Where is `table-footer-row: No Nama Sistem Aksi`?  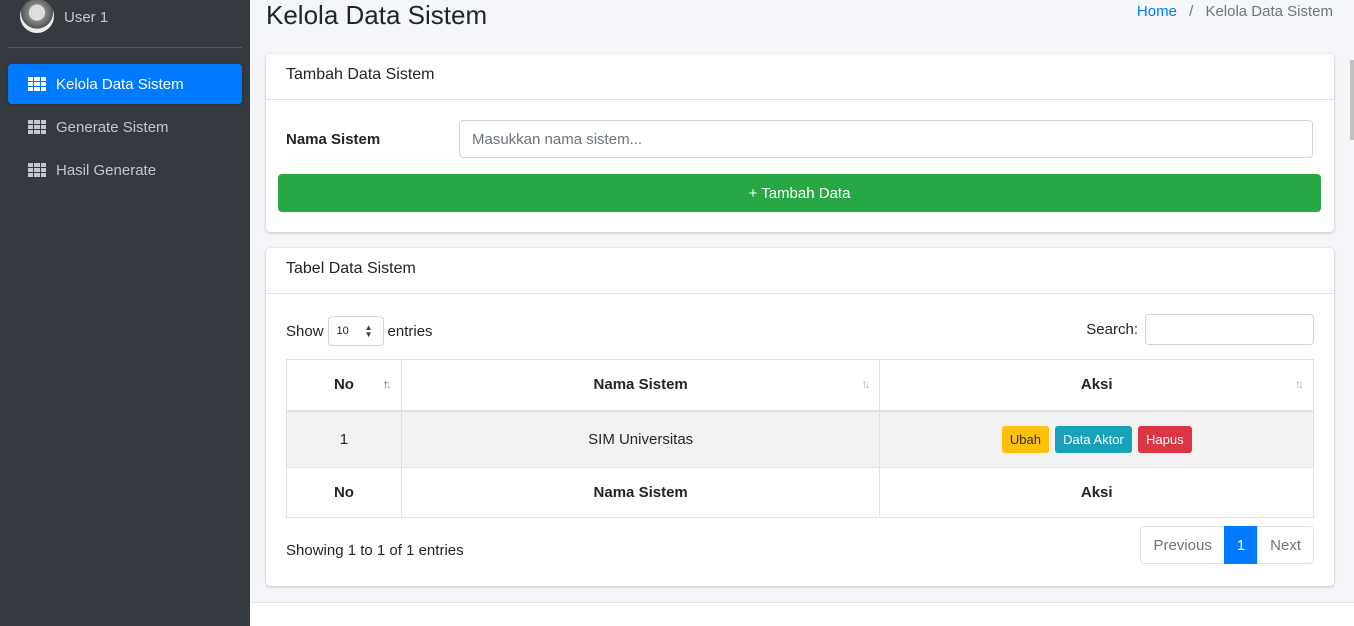 table-footer-row: No Nama Sistem Aksi is located at coordinates (800, 492).